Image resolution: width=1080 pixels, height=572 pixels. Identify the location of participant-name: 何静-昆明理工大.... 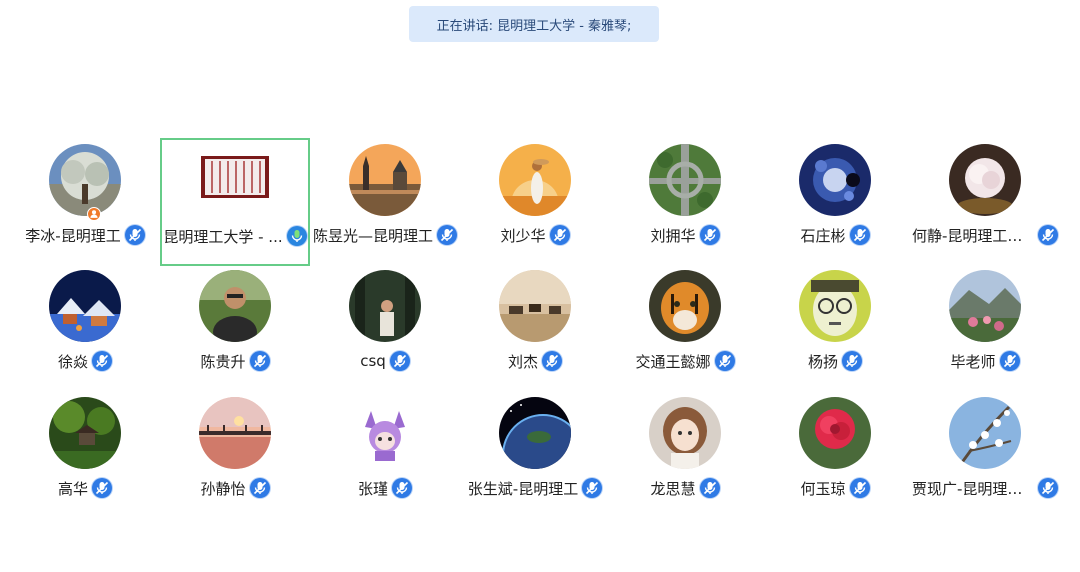
(973, 235).